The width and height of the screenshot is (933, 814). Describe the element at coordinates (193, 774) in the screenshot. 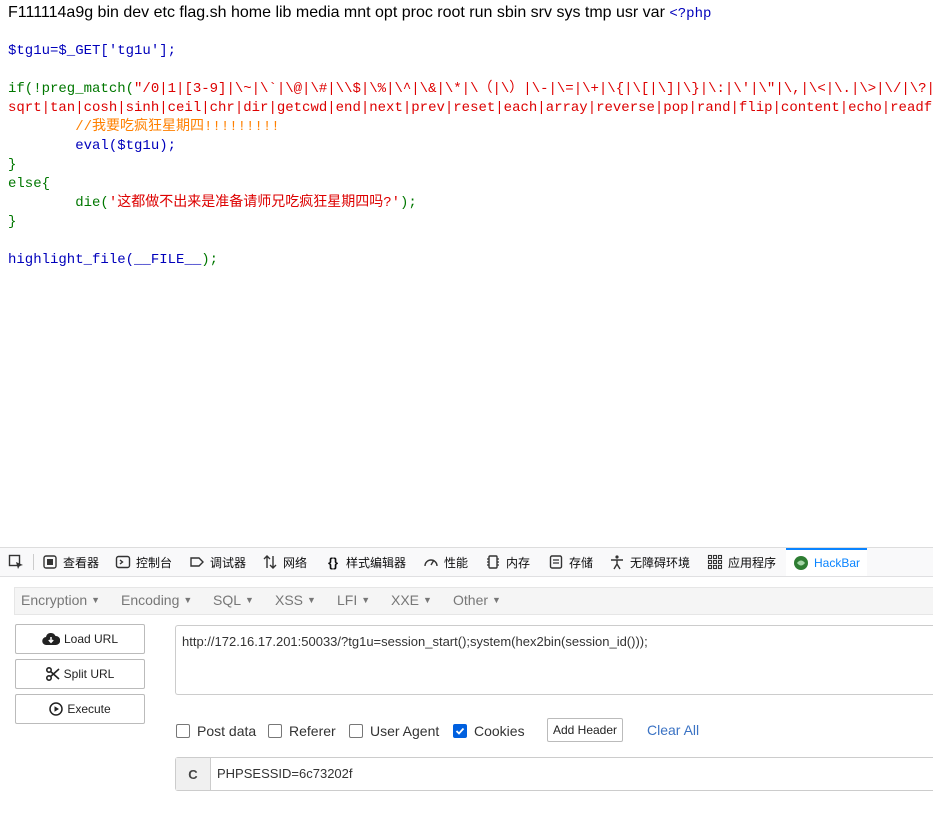

I see `cookie-label: C` at that location.